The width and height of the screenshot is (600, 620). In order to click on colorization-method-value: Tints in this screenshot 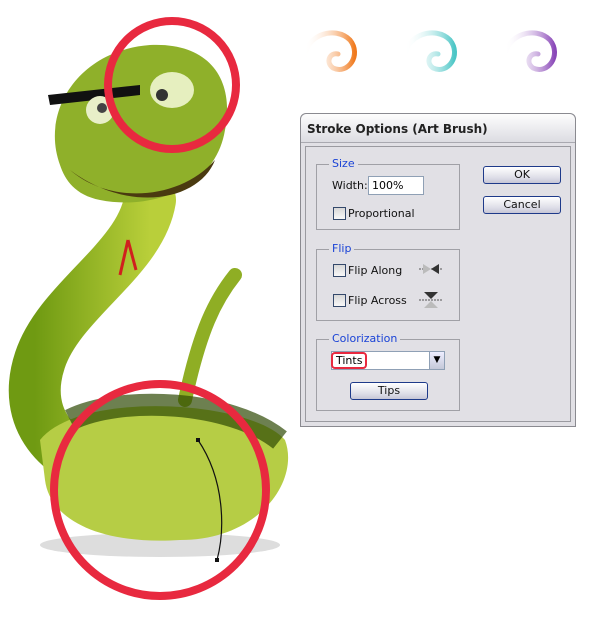, I will do `click(349, 360)`.